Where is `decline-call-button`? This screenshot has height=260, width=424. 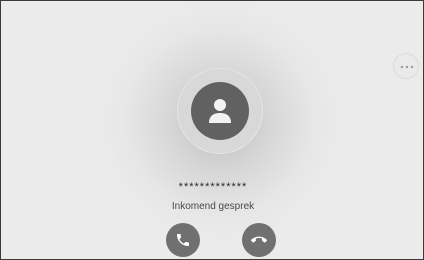 decline-call-button is located at coordinates (259, 240).